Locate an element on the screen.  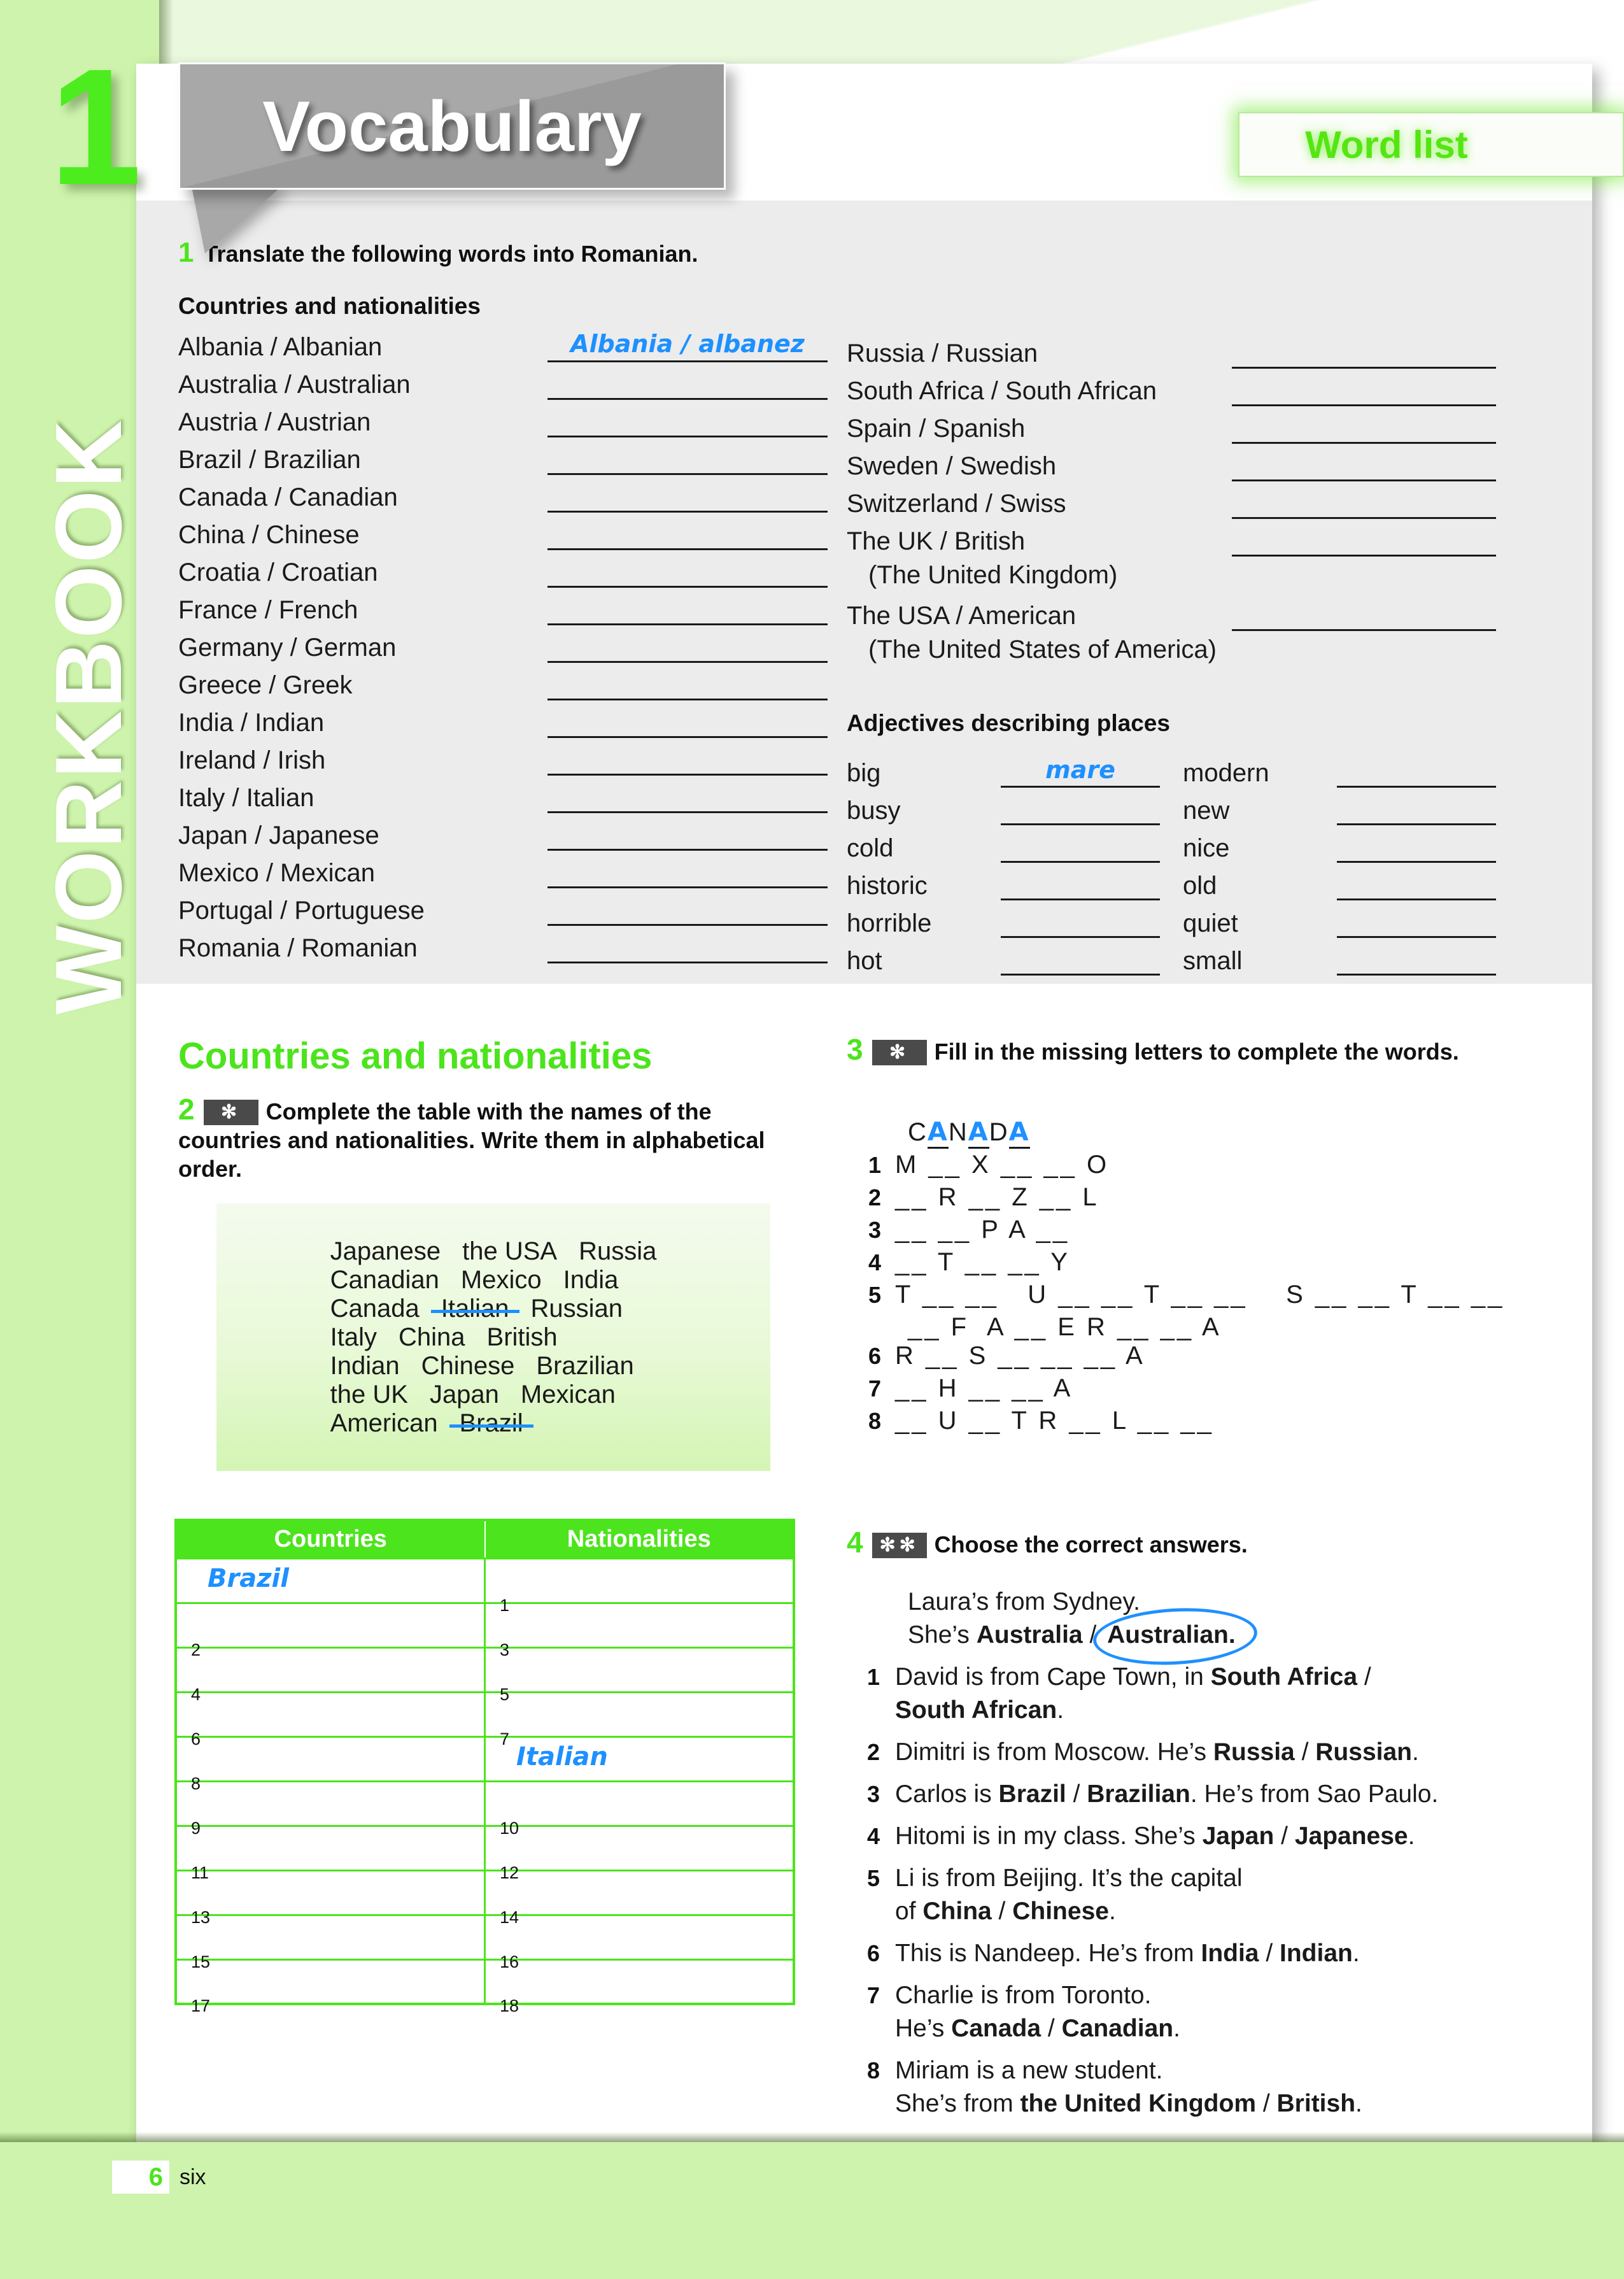
word-bank-item: Canada is located at coordinates (375, 1309).